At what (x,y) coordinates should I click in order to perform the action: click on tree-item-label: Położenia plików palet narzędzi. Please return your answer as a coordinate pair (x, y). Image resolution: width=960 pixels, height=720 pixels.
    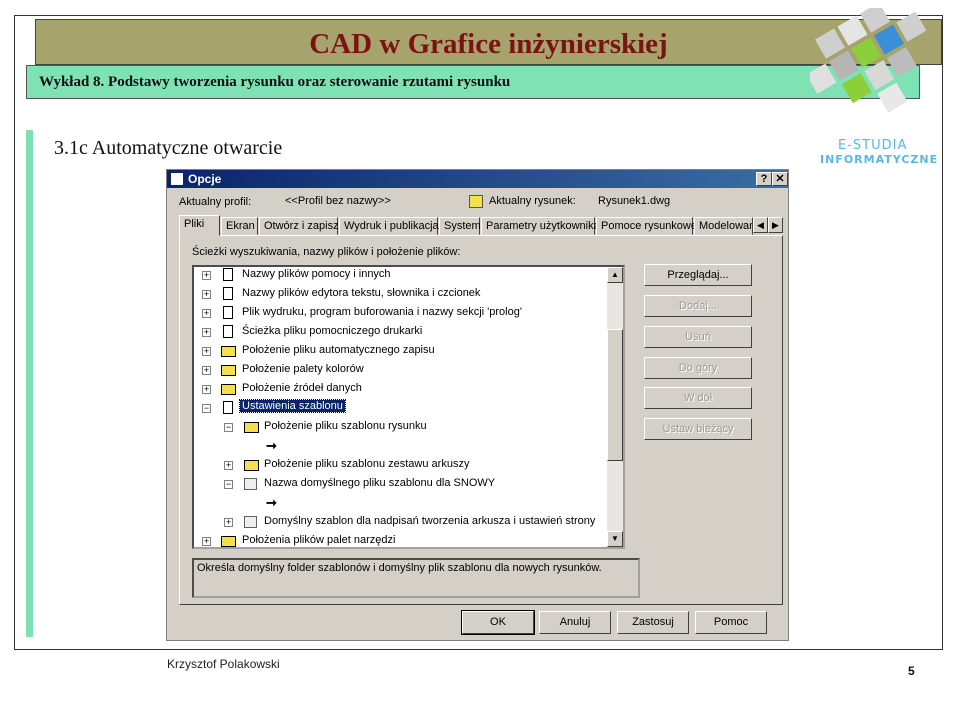
    Looking at the image, I should click on (319, 540).